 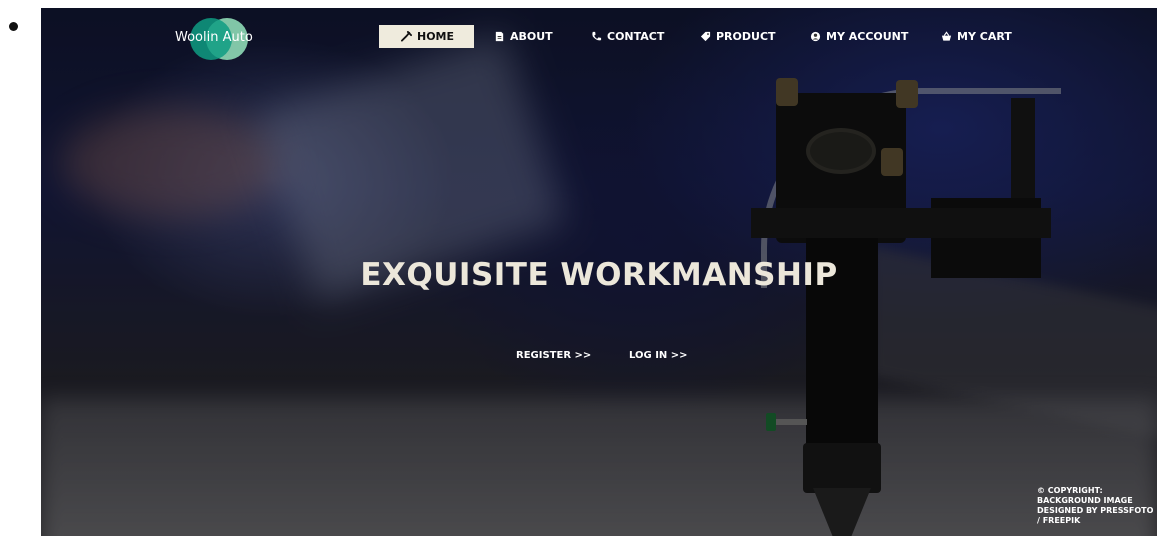 I want to click on nav-contact: CONTACT, so click(x=627, y=36).